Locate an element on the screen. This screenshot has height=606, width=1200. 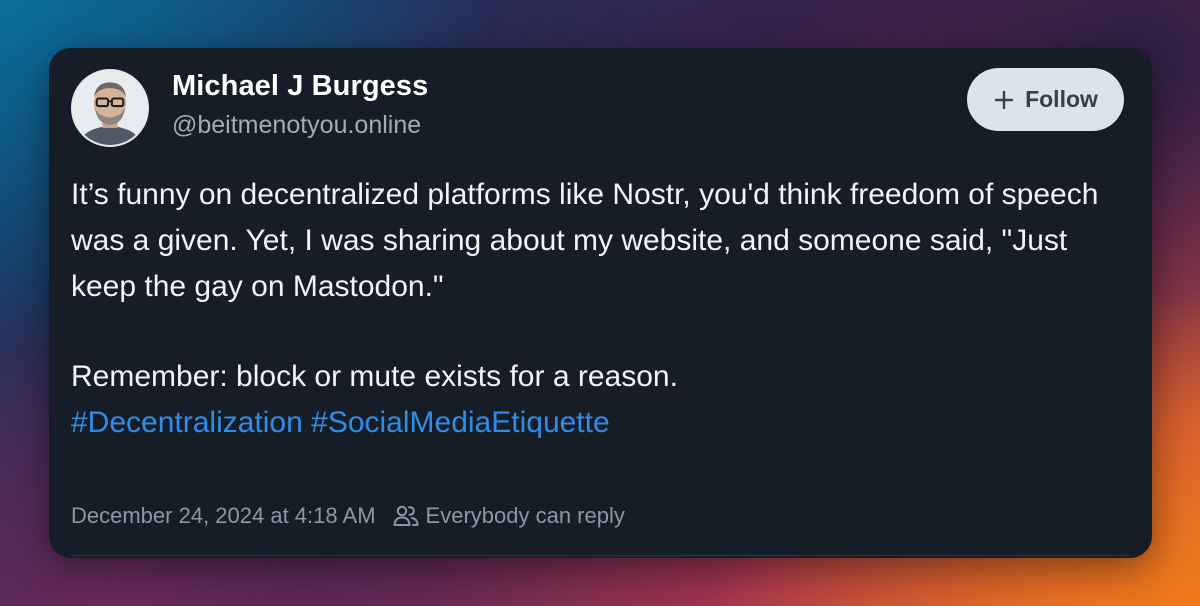
author-handle: @beitmenotyou.online is located at coordinates (296, 125).